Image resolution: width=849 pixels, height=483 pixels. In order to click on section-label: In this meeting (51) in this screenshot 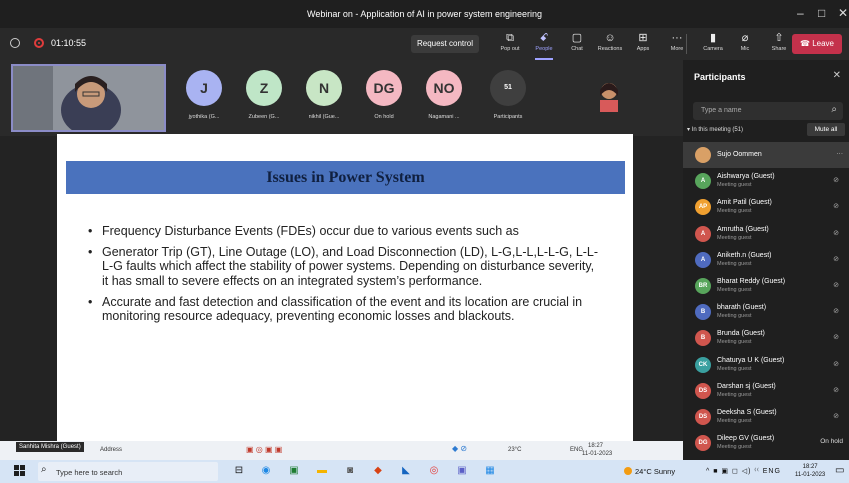, I will do `click(717, 130)`.